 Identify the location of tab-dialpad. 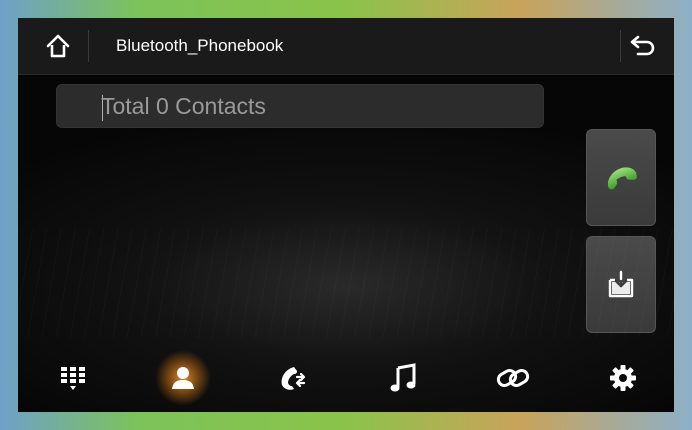
(73, 378).